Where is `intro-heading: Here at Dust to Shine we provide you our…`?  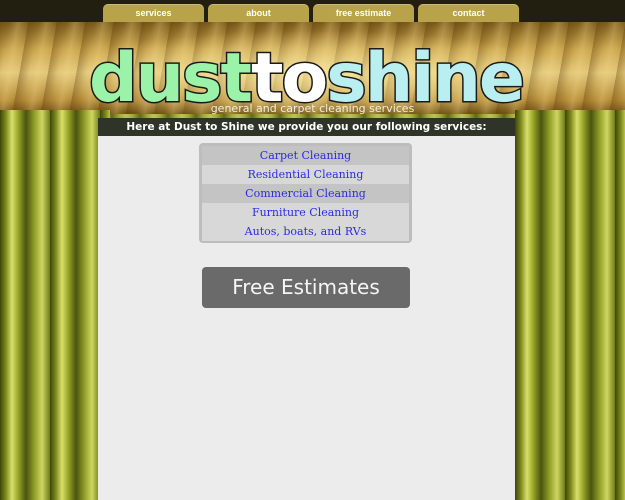 intro-heading: Here at Dust to Shine we provide you our… is located at coordinates (306, 127).